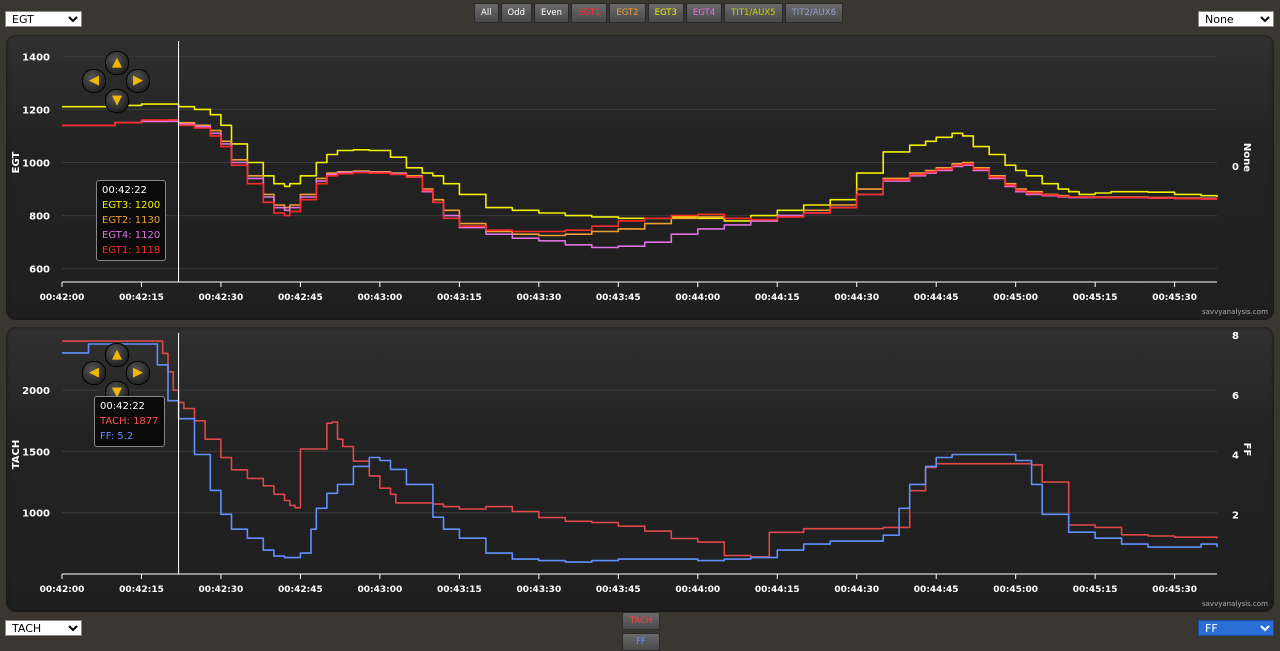 Image resolution: width=1280 pixels, height=651 pixels. What do you see at coordinates (813, 13) in the screenshot?
I see `series-button-tit2-aux6: TIT2/AUX6` at bounding box center [813, 13].